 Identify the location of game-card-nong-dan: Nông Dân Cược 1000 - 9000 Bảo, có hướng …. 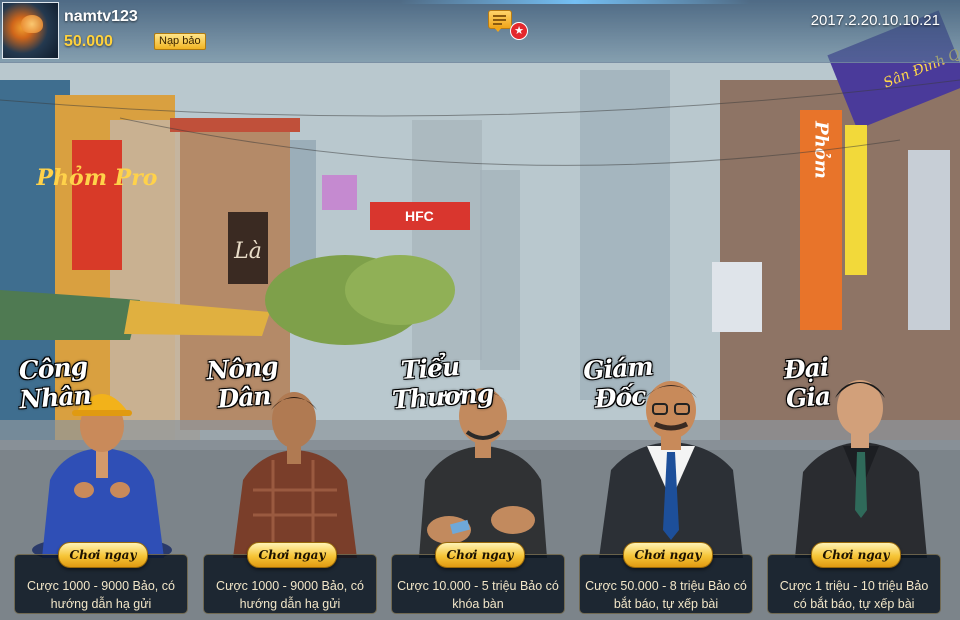
(291, 458).